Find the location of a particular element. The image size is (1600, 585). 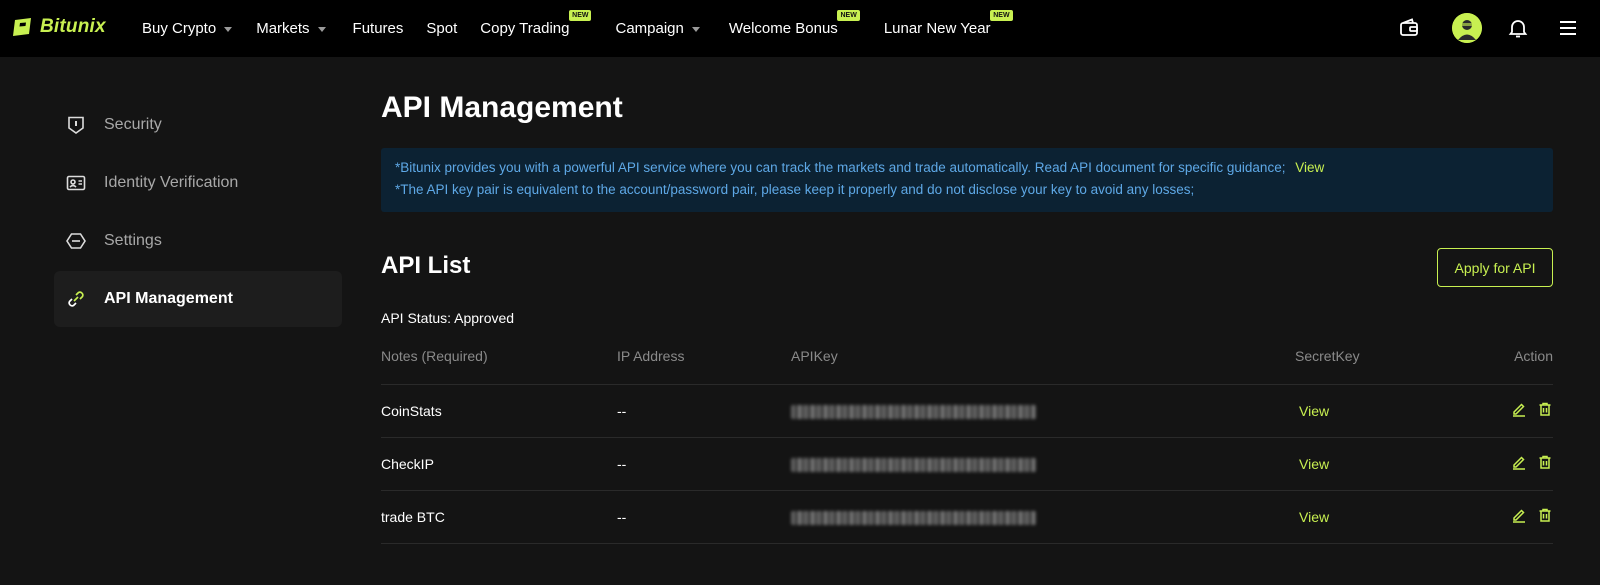

col-header-action: Action is located at coordinates (1499, 364).